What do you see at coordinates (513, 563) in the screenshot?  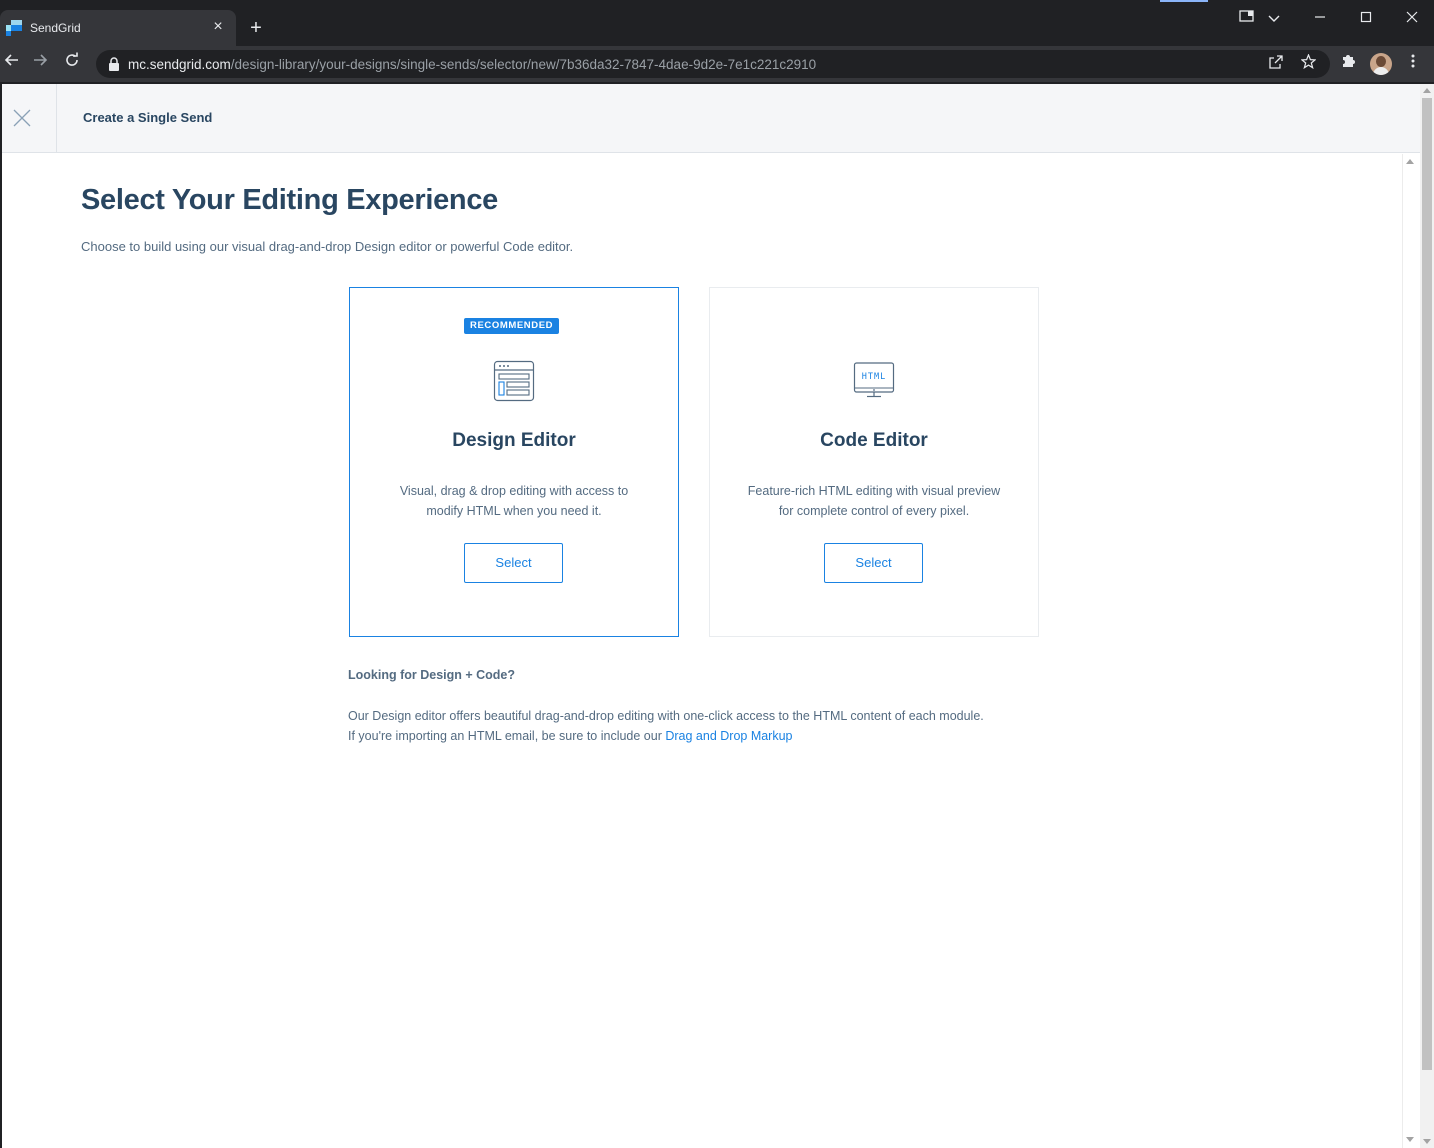 I see `select-design-editor-button: Select` at bounding box center [513, 563].